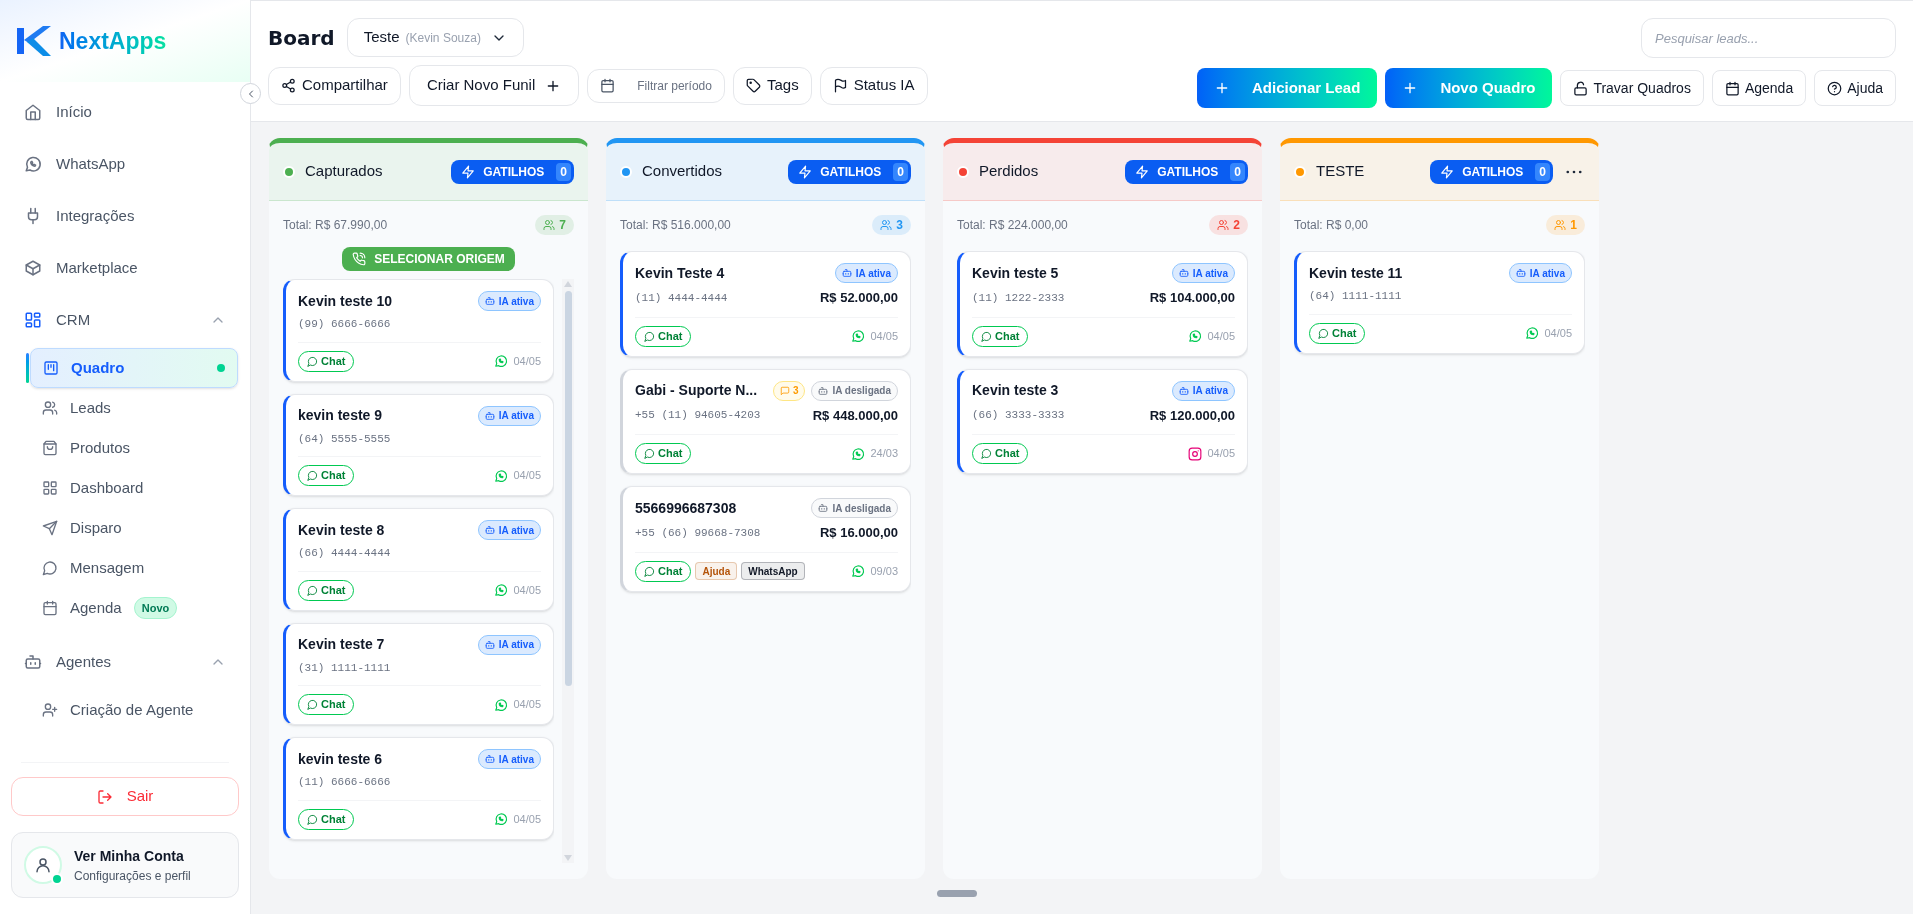 This screenshot has width=1913, height=914. What do you see at coordinates (344, 782) in the screenshot?
I see `phone-number: (11) 6666-6666` at bounding box center [344, 782].